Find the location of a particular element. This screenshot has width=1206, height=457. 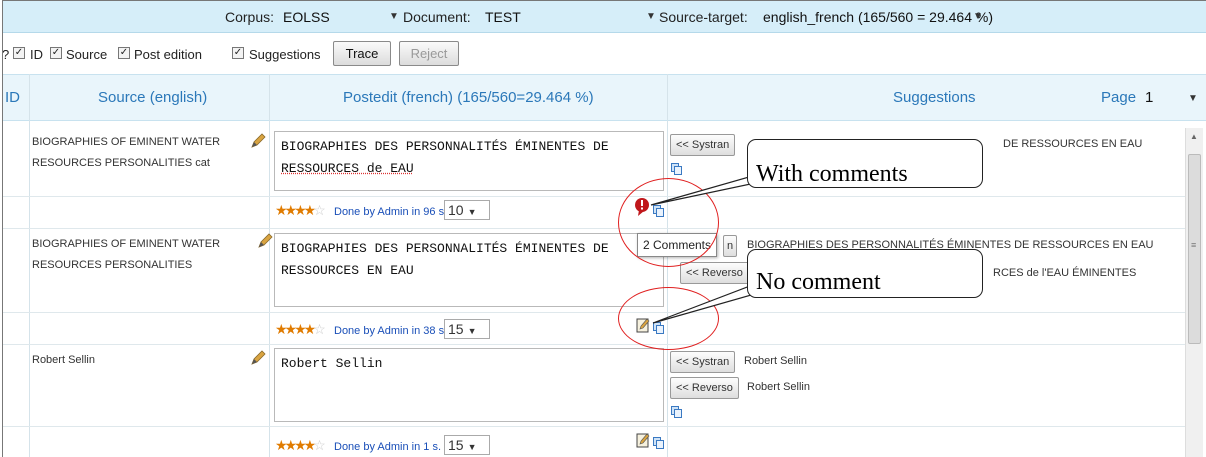

score-select: 10 ▼ is located at coordinates (467, 210).